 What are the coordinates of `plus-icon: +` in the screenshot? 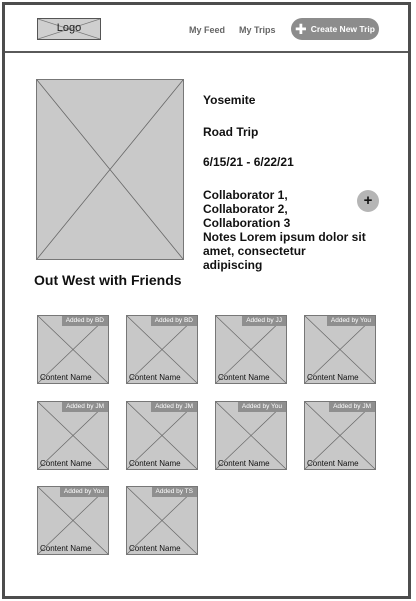 It's located at (368, 200).